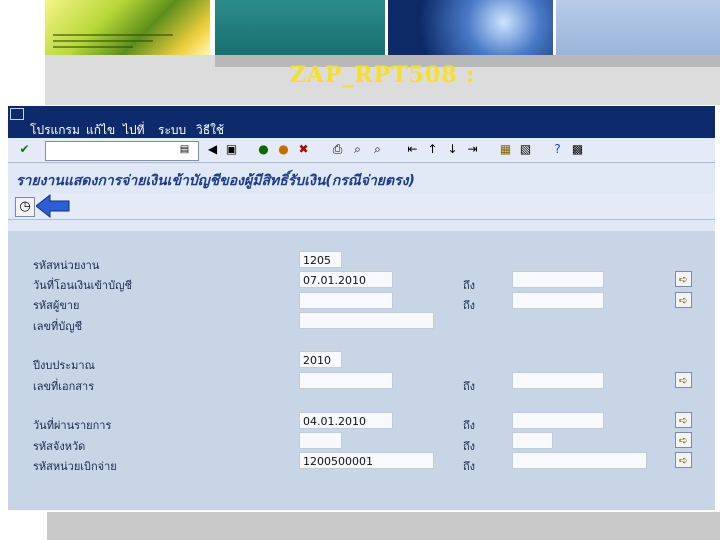 This screenshot has height=540, width=720. Describe the element at coordinates (558, 279) in the screenshot. I see `transfer-date-to-field` at that location.